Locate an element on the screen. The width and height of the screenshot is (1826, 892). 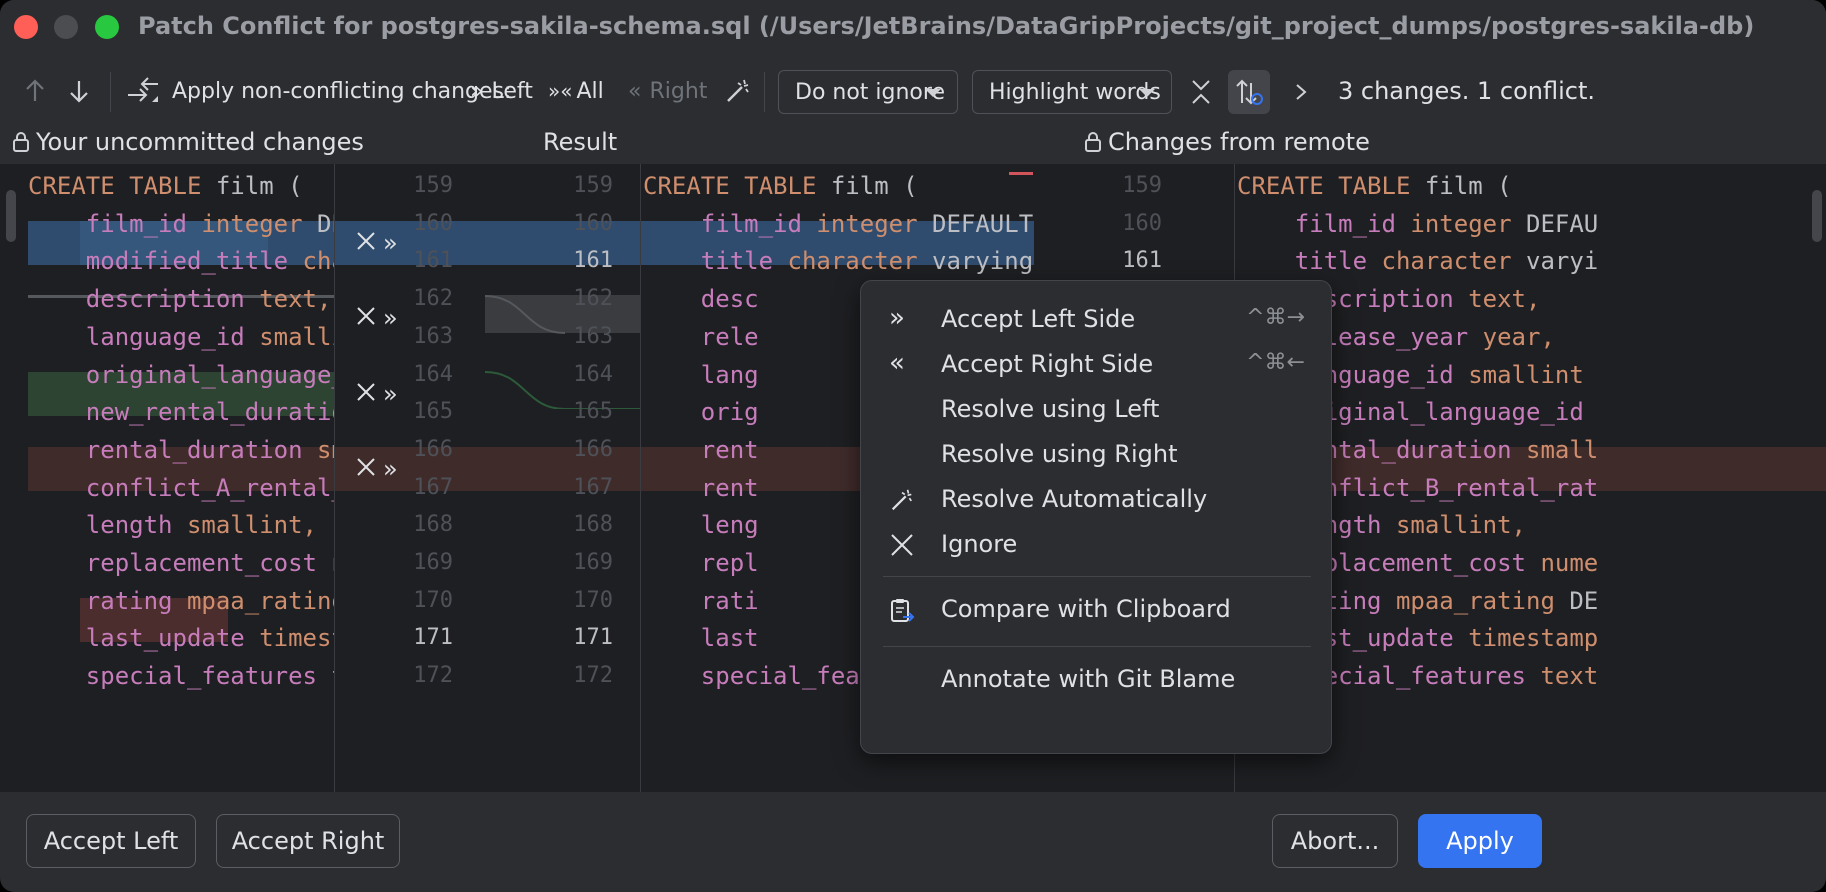
left-pane-title: Your uncommitted changes is located at coordinates (200, 142).